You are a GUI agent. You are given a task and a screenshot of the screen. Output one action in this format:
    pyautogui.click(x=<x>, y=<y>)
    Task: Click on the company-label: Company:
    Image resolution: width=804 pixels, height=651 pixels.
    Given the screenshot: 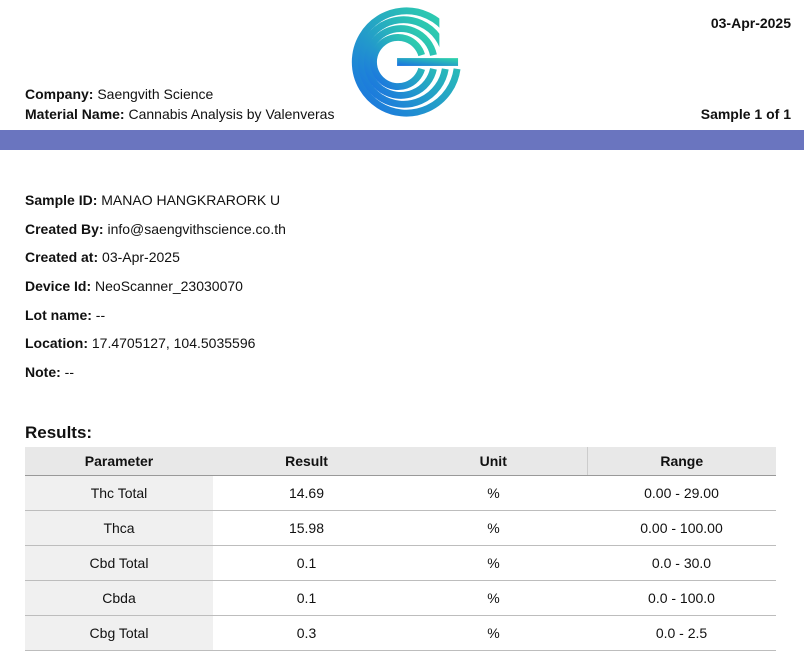 What is the action you would take?
    pyautogui.click(x=59, y=94)
    